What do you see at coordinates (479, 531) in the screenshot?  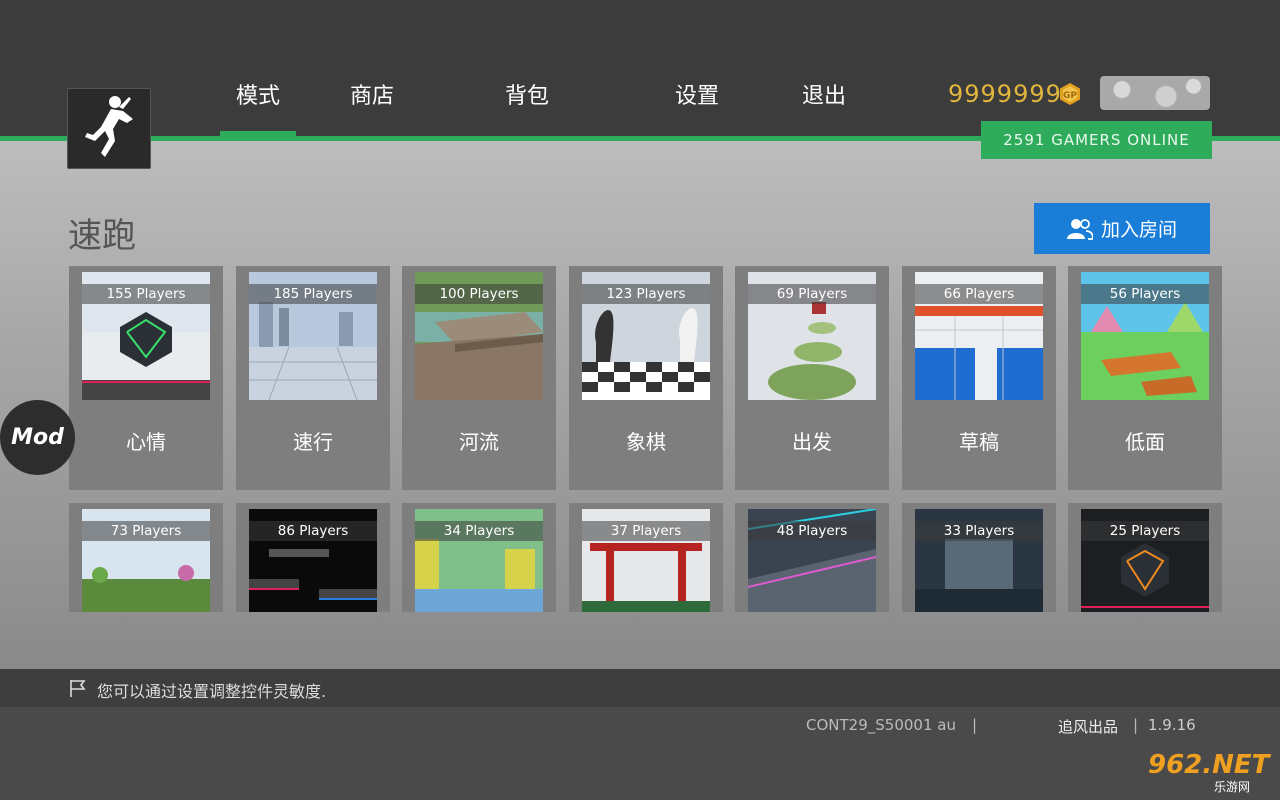 I see `player-count: 34 Players` at bounding box center [479, 531].